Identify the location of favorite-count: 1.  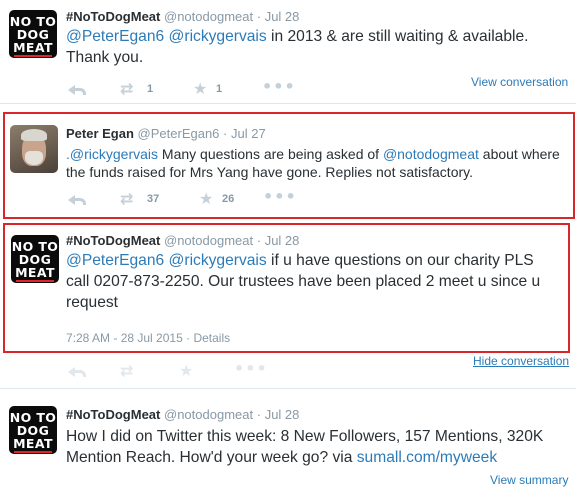
(219, 89).